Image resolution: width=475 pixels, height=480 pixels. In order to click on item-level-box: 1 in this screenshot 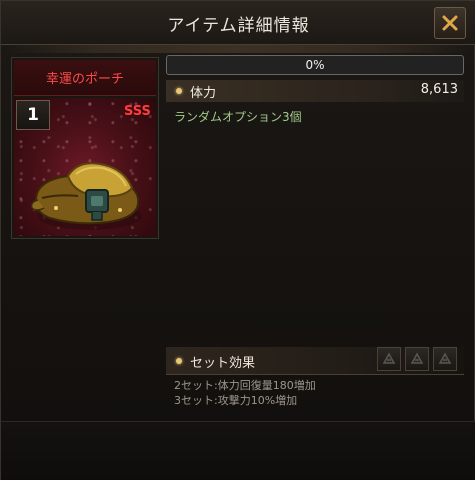, I will do `click(33, 115)`.